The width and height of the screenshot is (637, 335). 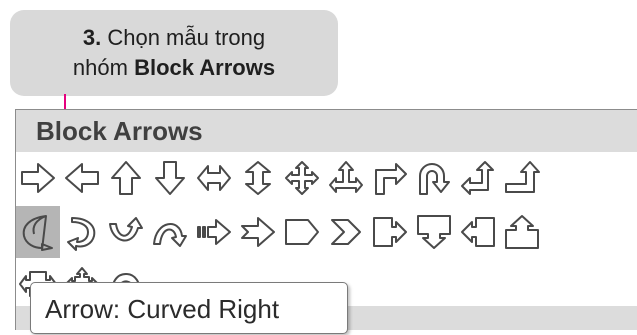 What do you see at coordinates (92, 37) in the screenshot?
I see `callout-step: 3.` at bounding box center [92, 37].